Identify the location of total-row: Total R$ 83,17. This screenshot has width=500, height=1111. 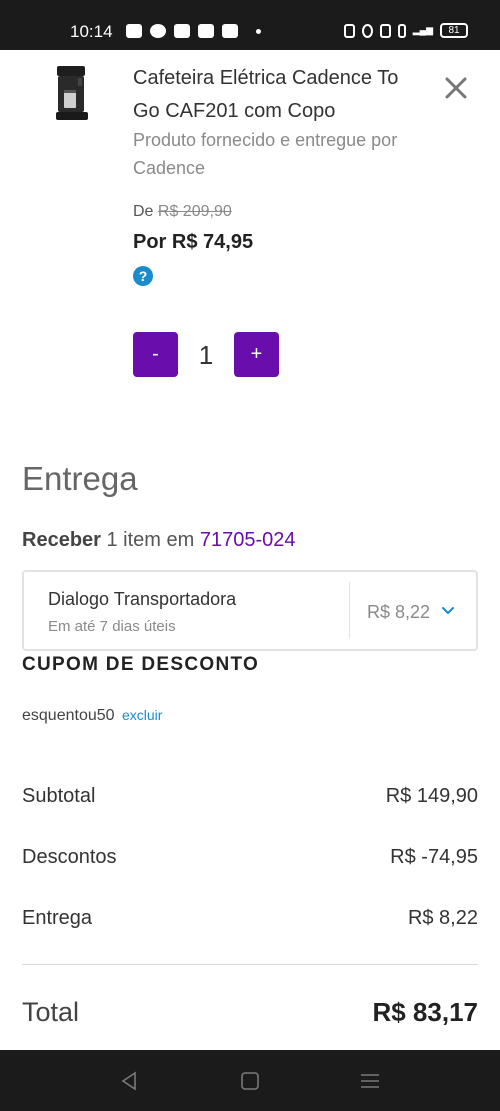
(250, 1012).